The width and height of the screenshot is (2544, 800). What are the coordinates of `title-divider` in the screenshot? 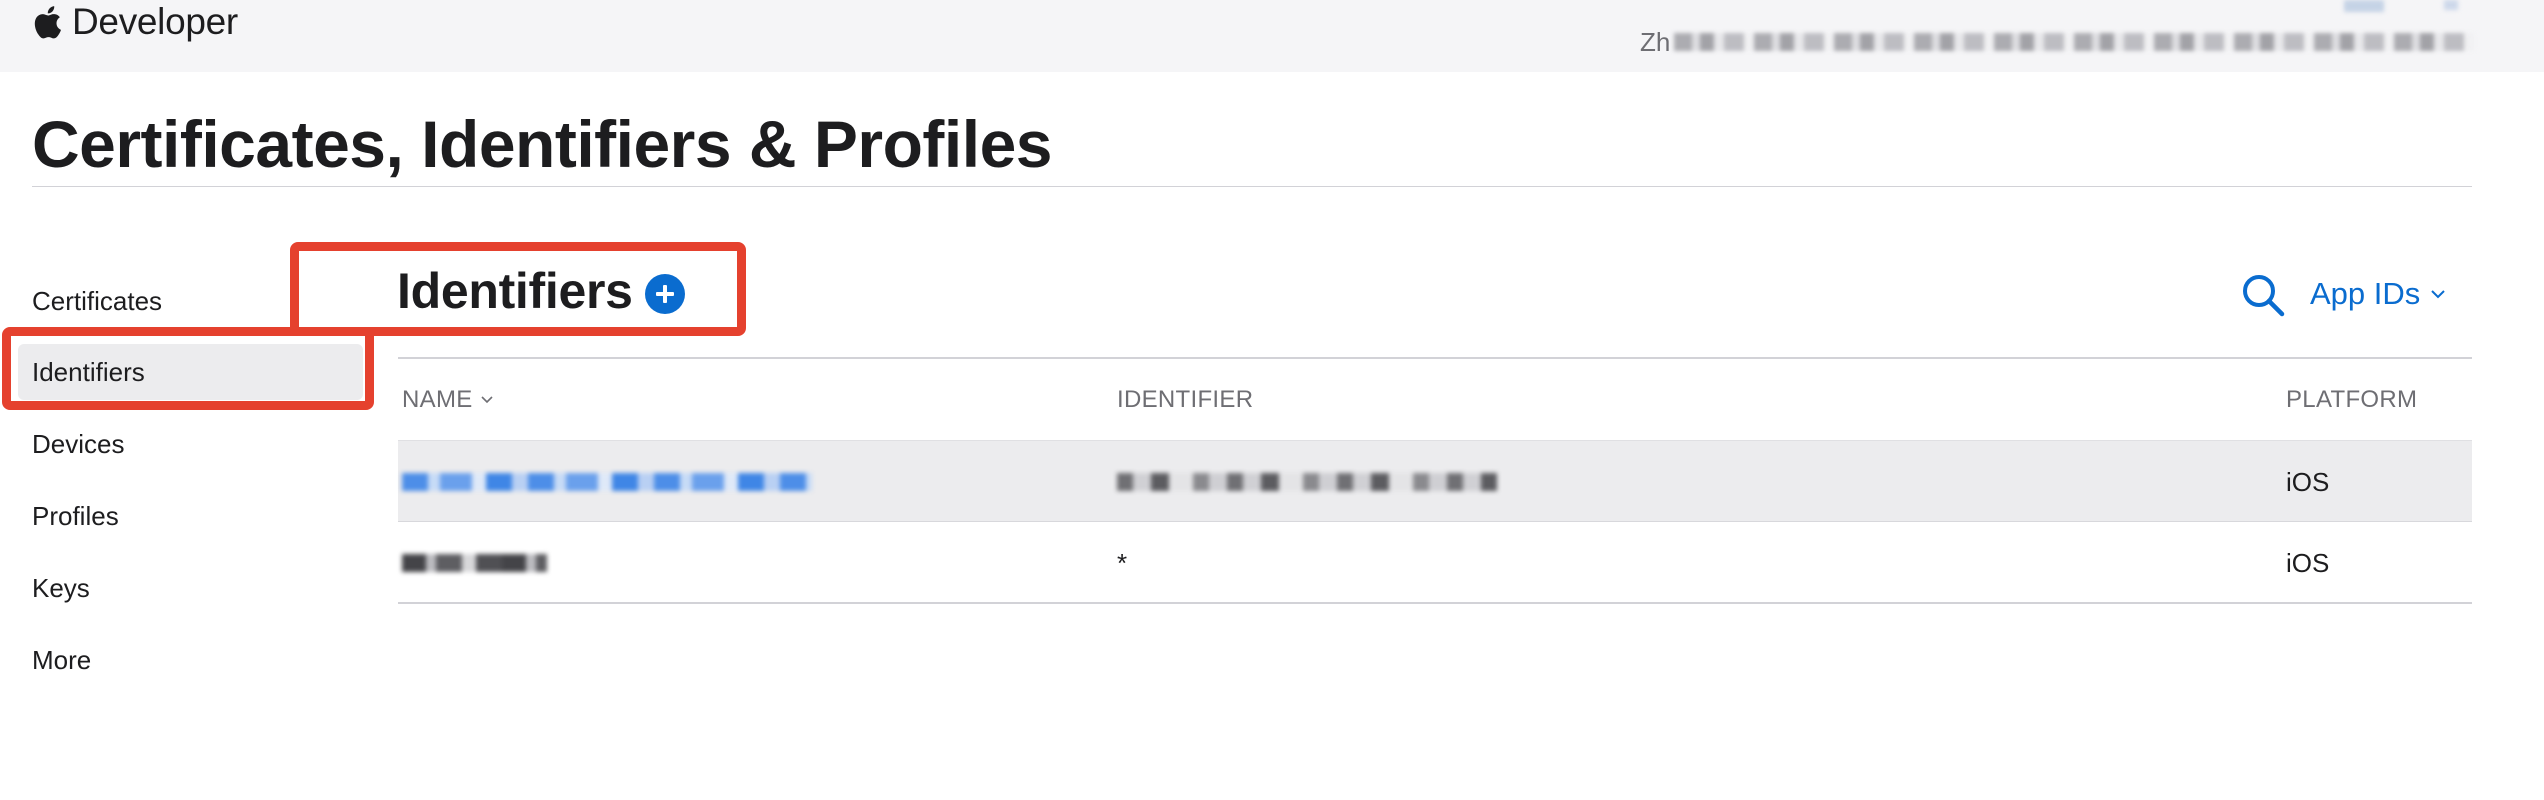 It's located at (1252, 186).